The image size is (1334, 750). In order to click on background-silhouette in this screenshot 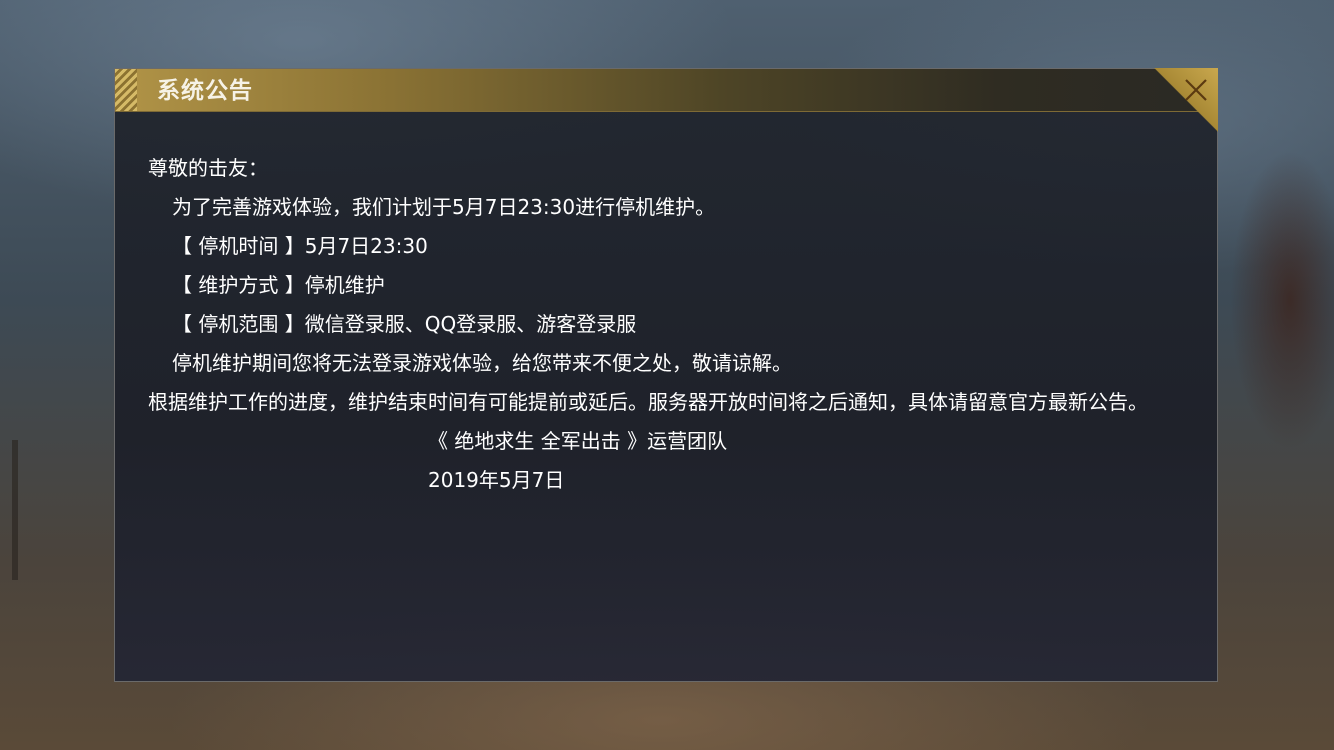, I will do `click(1282, 300)`.